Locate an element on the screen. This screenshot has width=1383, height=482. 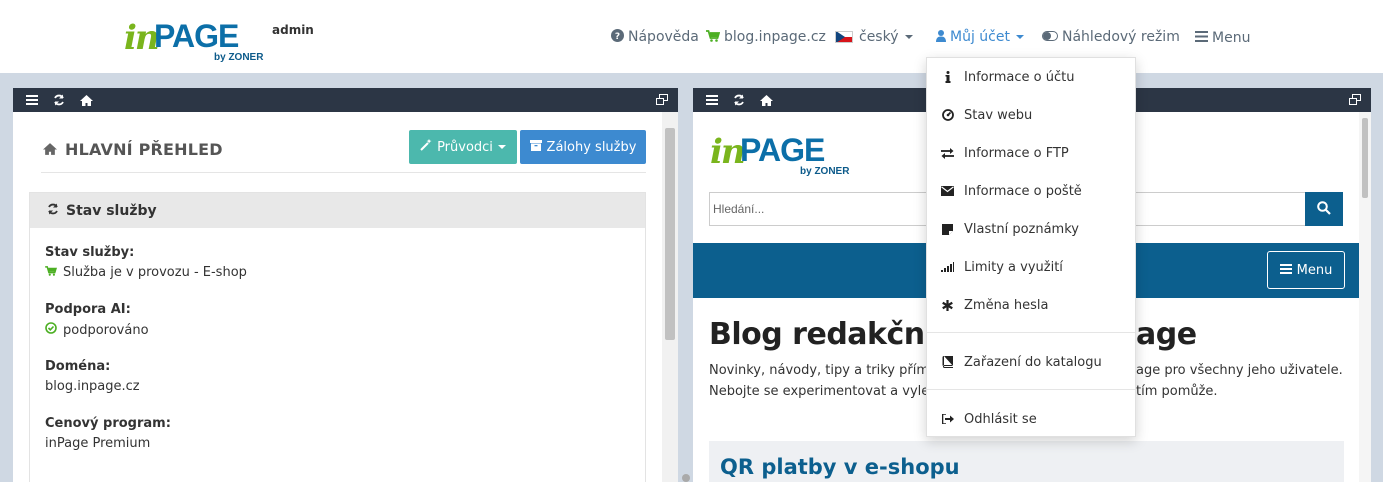
field-ai-support: Podpora AI: podporováno is located at coordinates (97, 320).